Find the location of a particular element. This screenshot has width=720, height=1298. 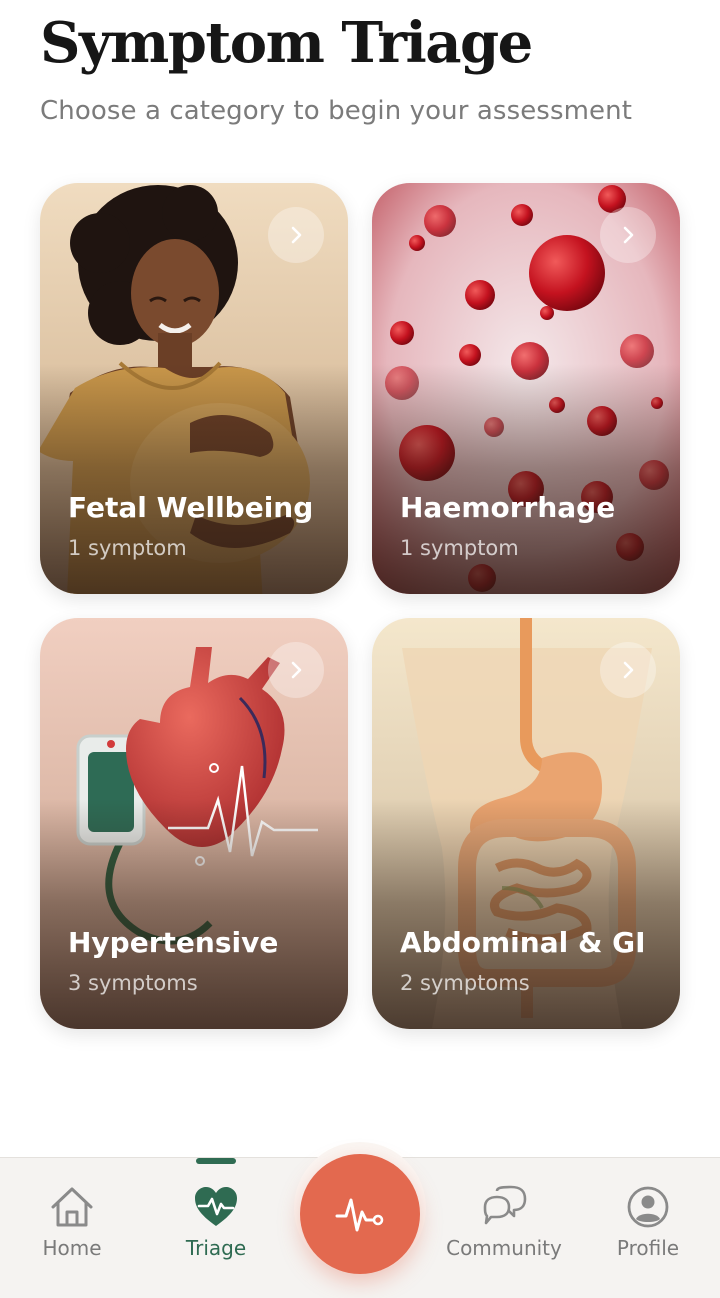

nav-label-triage: Triage is located at coordinates (216, 1248).